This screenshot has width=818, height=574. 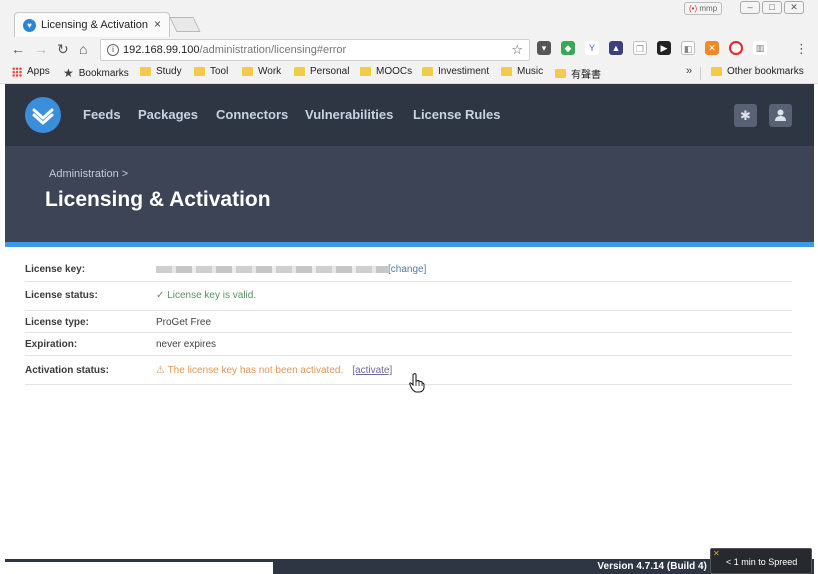 I want to click on license-type-label: License type:, so click(x=57, y=322).